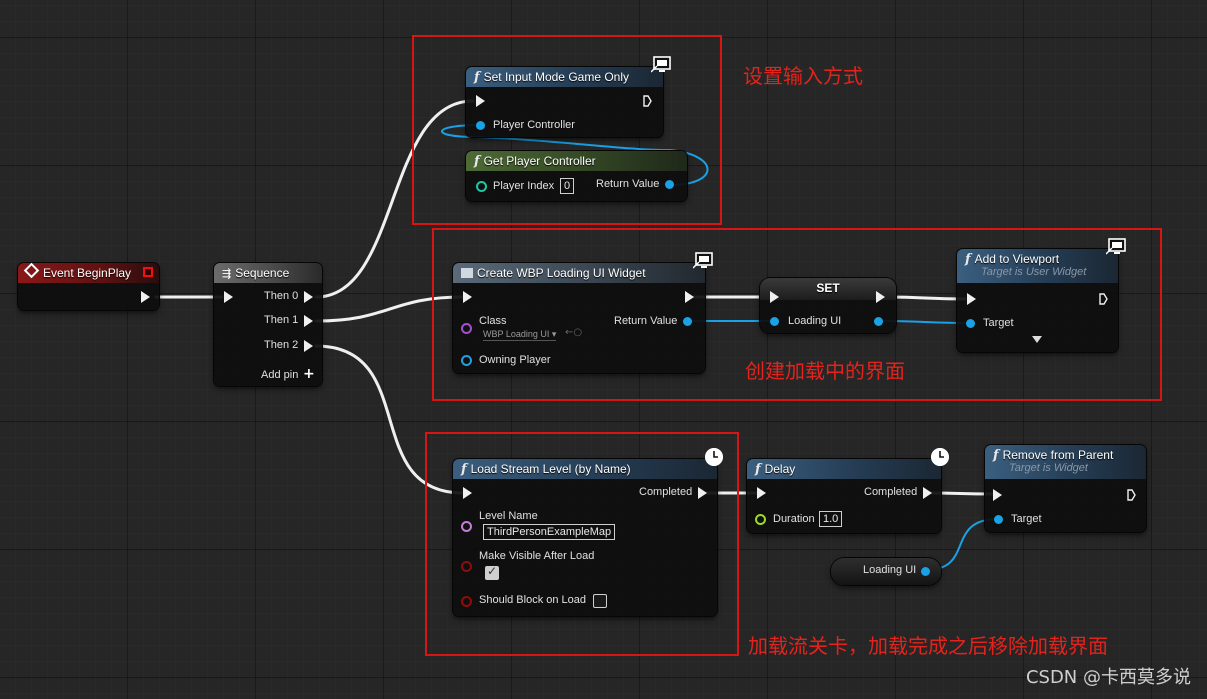  Describe the element at coordinates (1017, 259) in the screenshot. I see `node-title: Add to Viewport` at that location.